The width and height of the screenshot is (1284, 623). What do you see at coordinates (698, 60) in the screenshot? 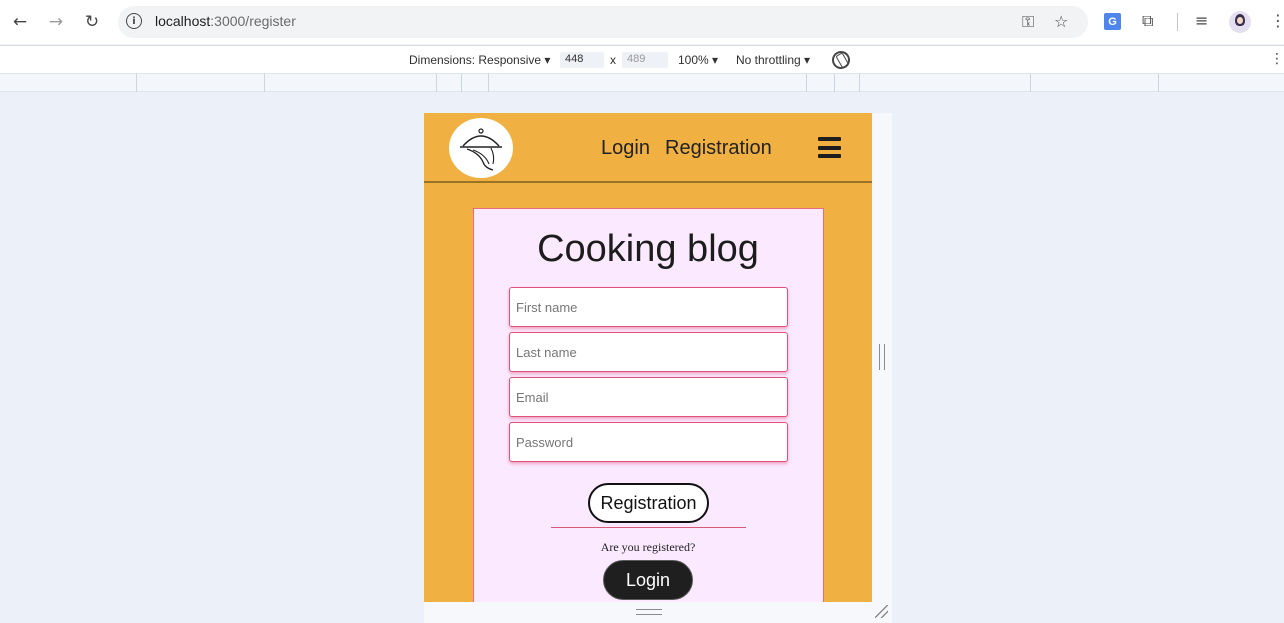
I see `zoom-select: 100% ▾` at bounding box center [698, 60].